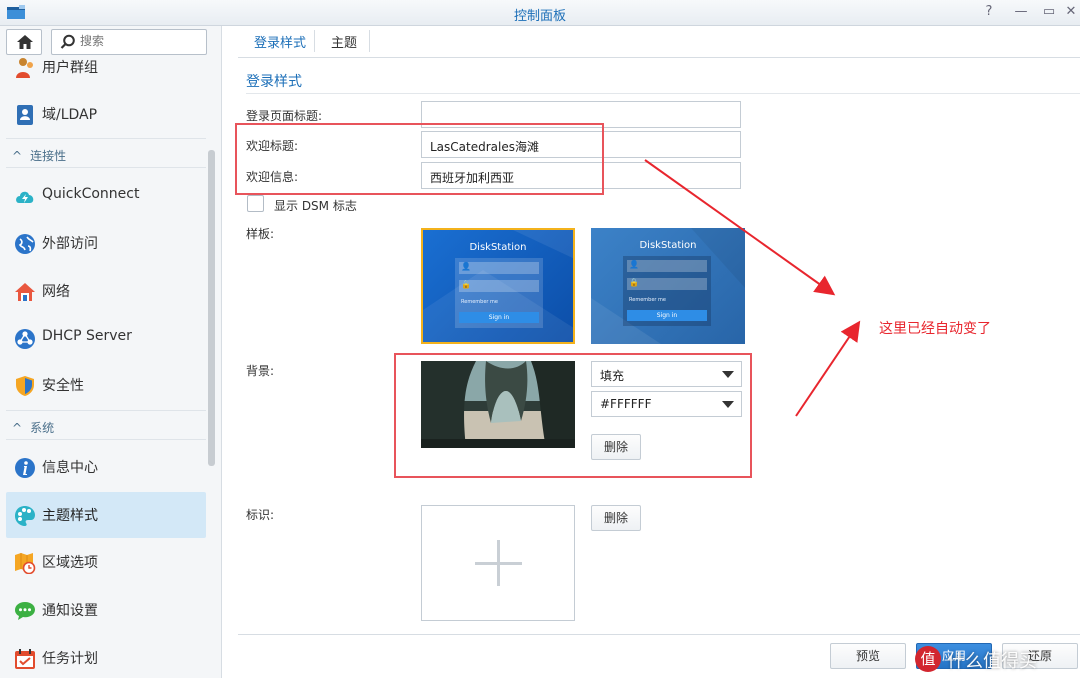  What do you see at coordinates (992, 661) in the screenshot?
I see `watermark-text: 什么值得买` at bounding box center [992, 661].